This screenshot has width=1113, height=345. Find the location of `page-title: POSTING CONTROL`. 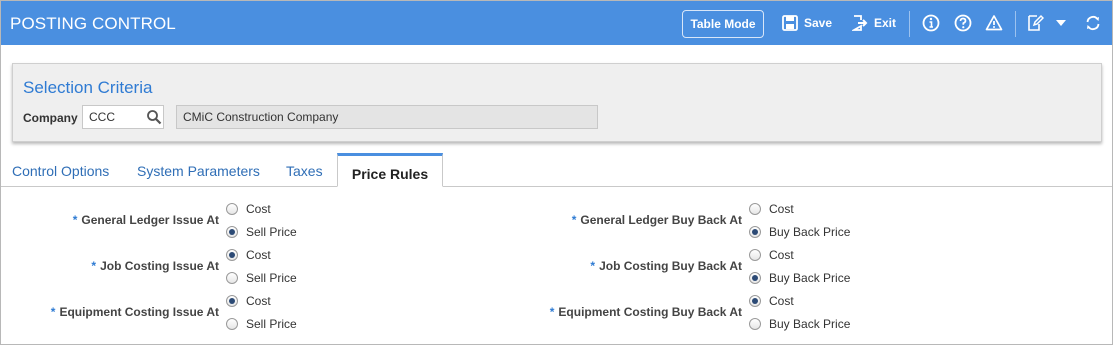

page-title: POSTING CONTROL is located at coordinates (93, 23).